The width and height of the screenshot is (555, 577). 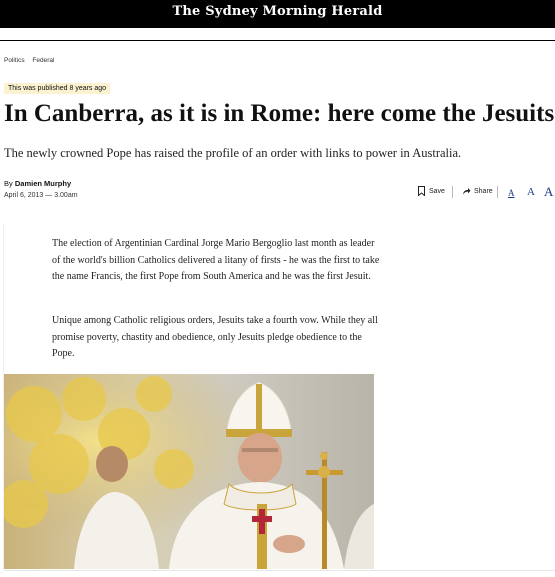 What do you see at coordinates (43, 60) in the screenshot?
I see `breadcrumb-federal: Federal` at bounding box center [43, 60].